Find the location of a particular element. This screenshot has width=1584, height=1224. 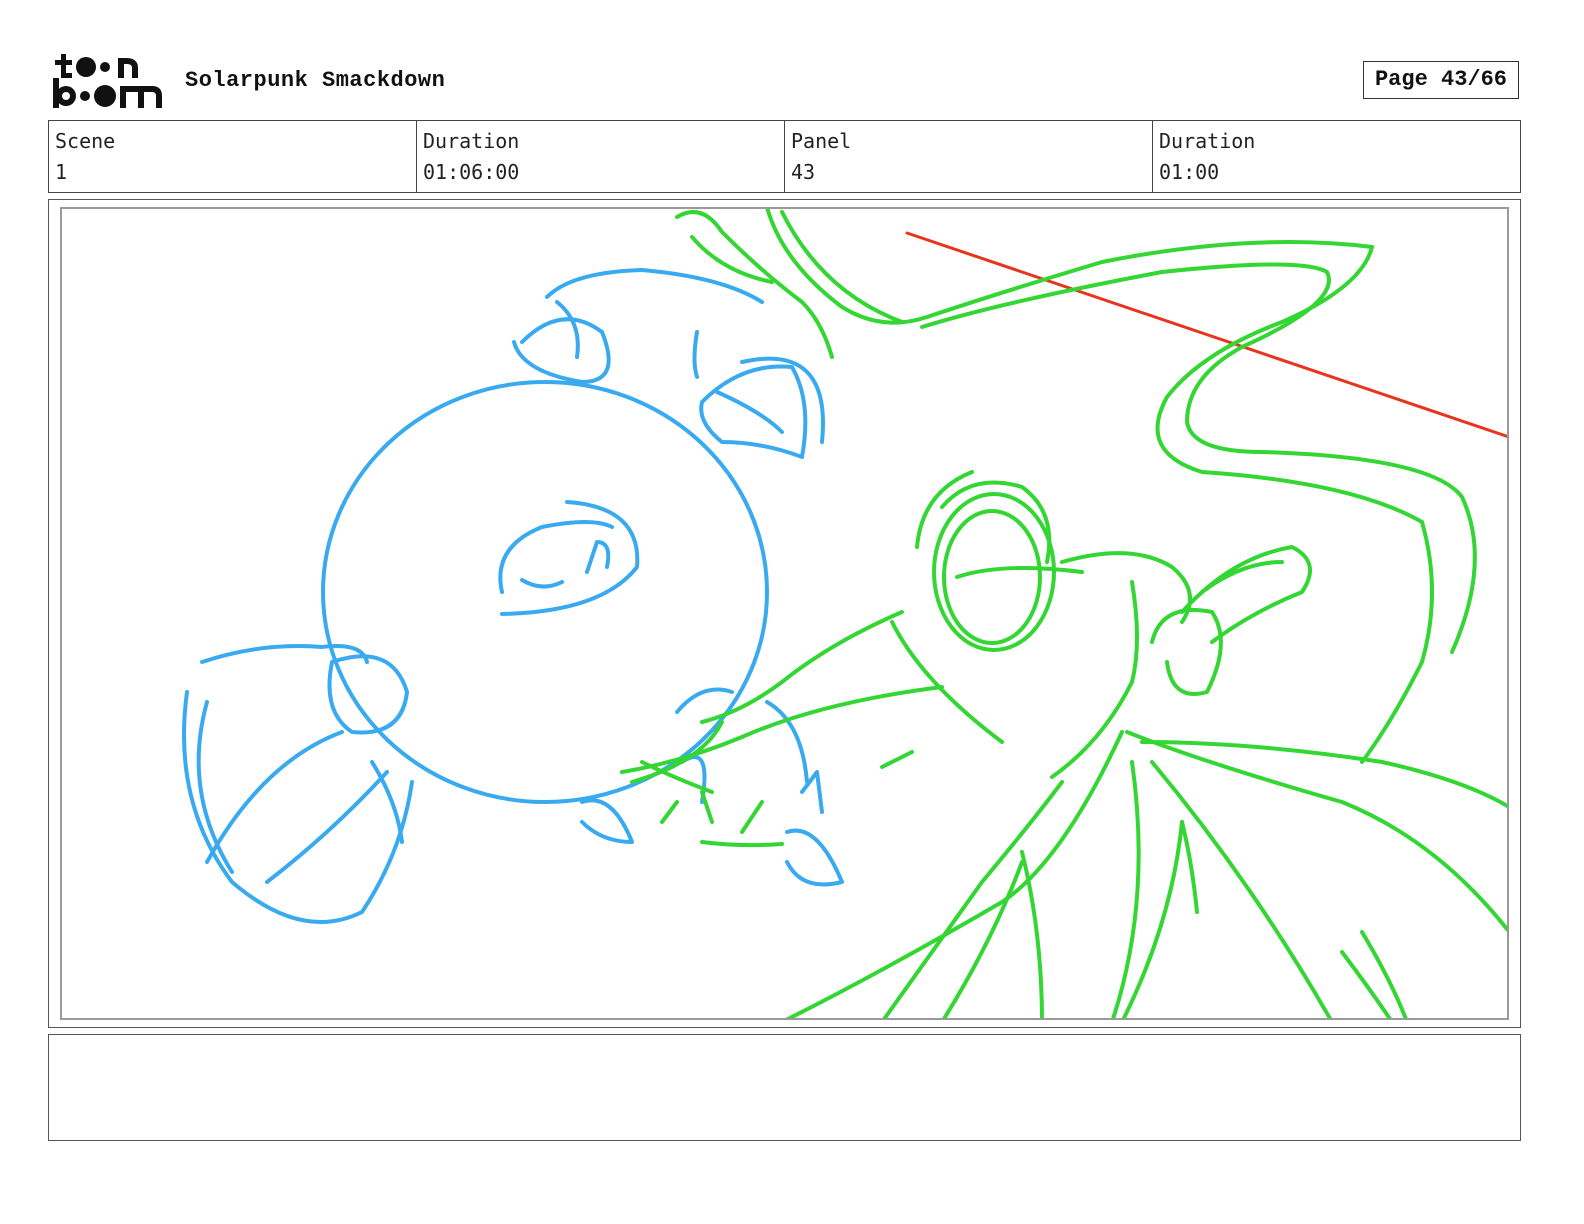

scene-cell: Scene 1 is located at coordinates (233, 156).